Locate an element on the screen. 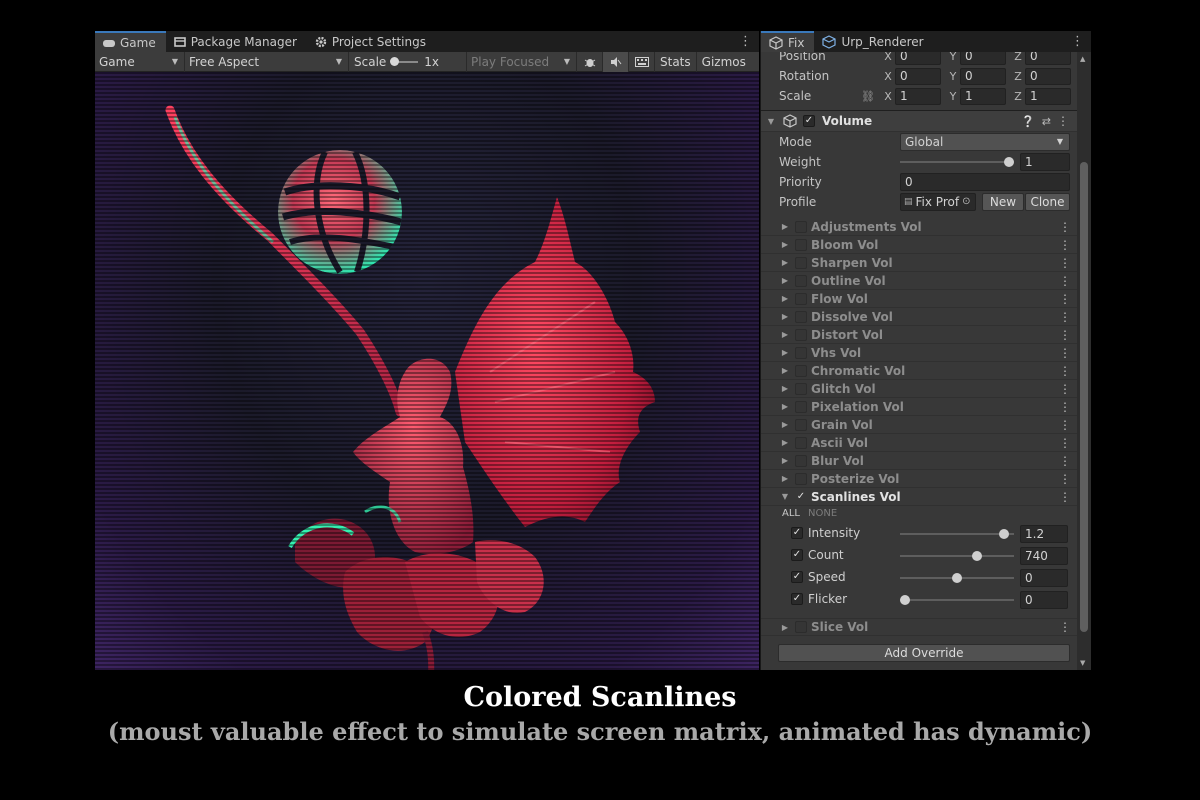 This screenshot has width=1200, height=800. override-row: ▶ Distort Vol ⋮ is located at coordinates (919, 335).